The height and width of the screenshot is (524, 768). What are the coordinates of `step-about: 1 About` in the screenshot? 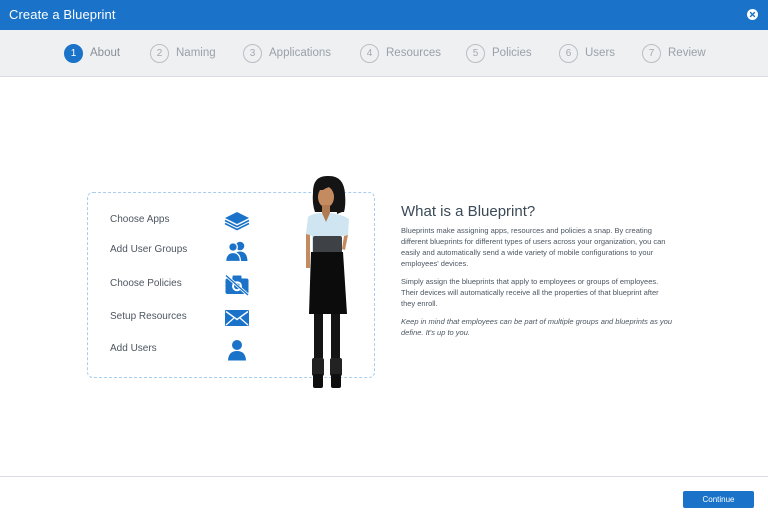 It's located at (92, 53).